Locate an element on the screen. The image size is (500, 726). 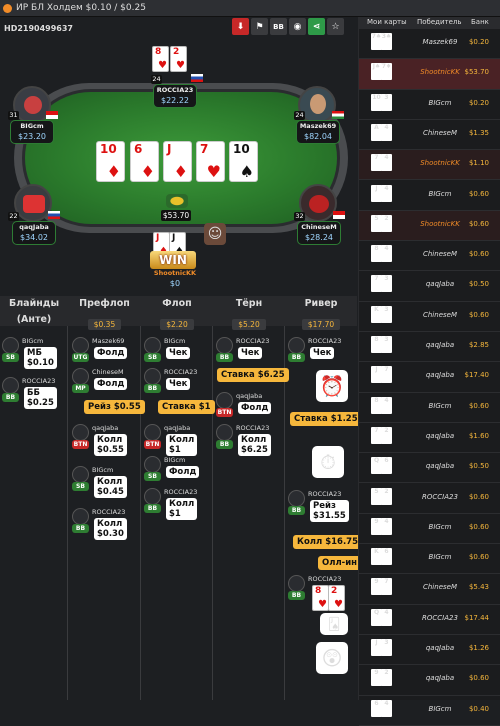
result-row: J♠ 7♦ ShootnicKK $53.70 is located at coordinates (429, 74).